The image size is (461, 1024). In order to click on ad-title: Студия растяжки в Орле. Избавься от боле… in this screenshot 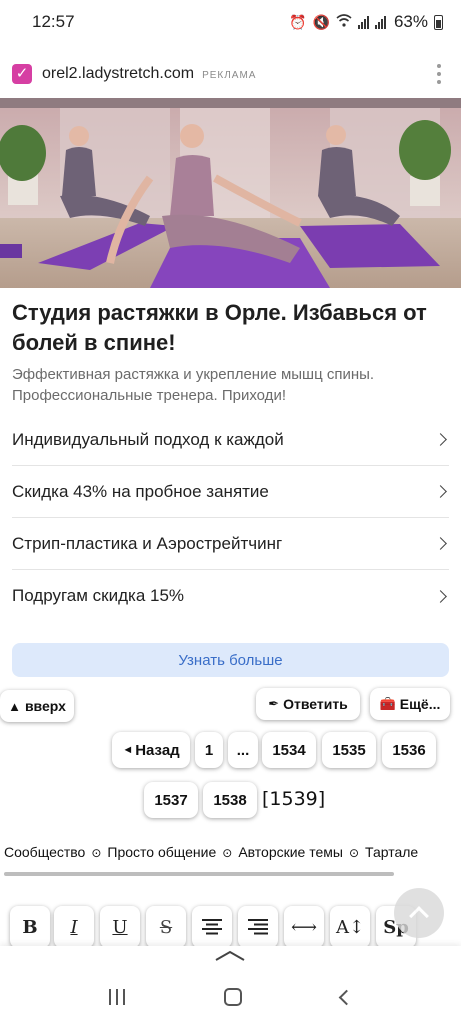, I will do `click(226, 328)`.